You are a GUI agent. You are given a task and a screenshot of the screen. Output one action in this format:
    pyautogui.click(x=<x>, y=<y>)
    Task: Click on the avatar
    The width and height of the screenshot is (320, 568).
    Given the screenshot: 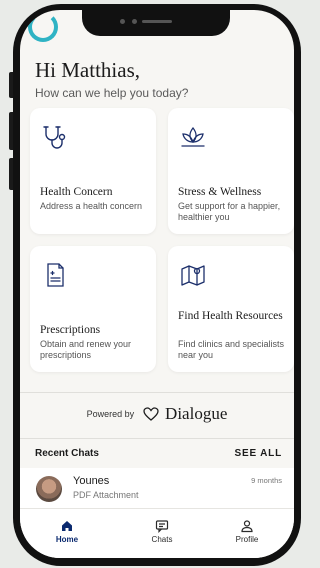 What is the action you would take?
    pyautogui.click(x=49, y=489)
    